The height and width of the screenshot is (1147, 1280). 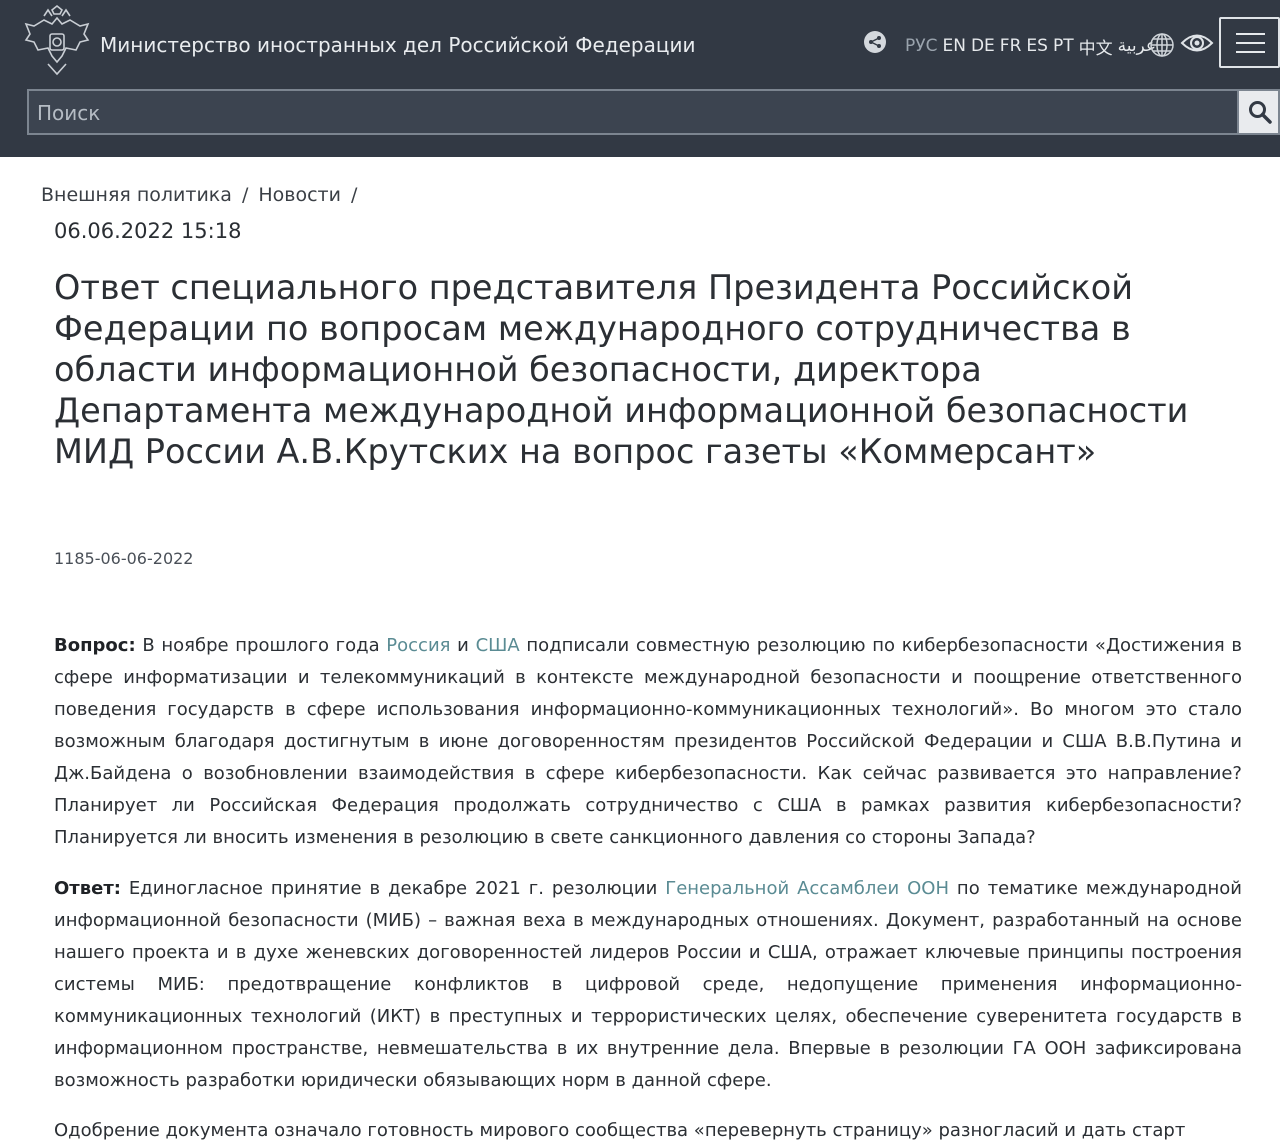 What do you see at coordinates (1037, 46) in the screenshot?
I see `lang-es: ES` at bounding box center [1037, 46].